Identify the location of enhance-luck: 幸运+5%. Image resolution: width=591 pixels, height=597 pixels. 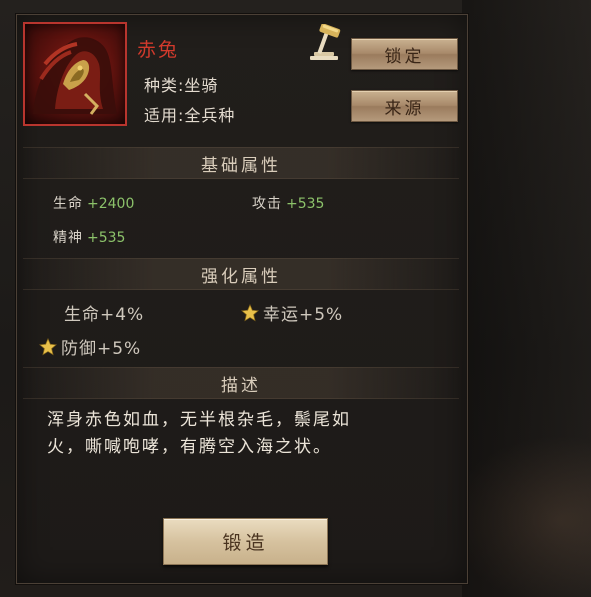
(292, 312).